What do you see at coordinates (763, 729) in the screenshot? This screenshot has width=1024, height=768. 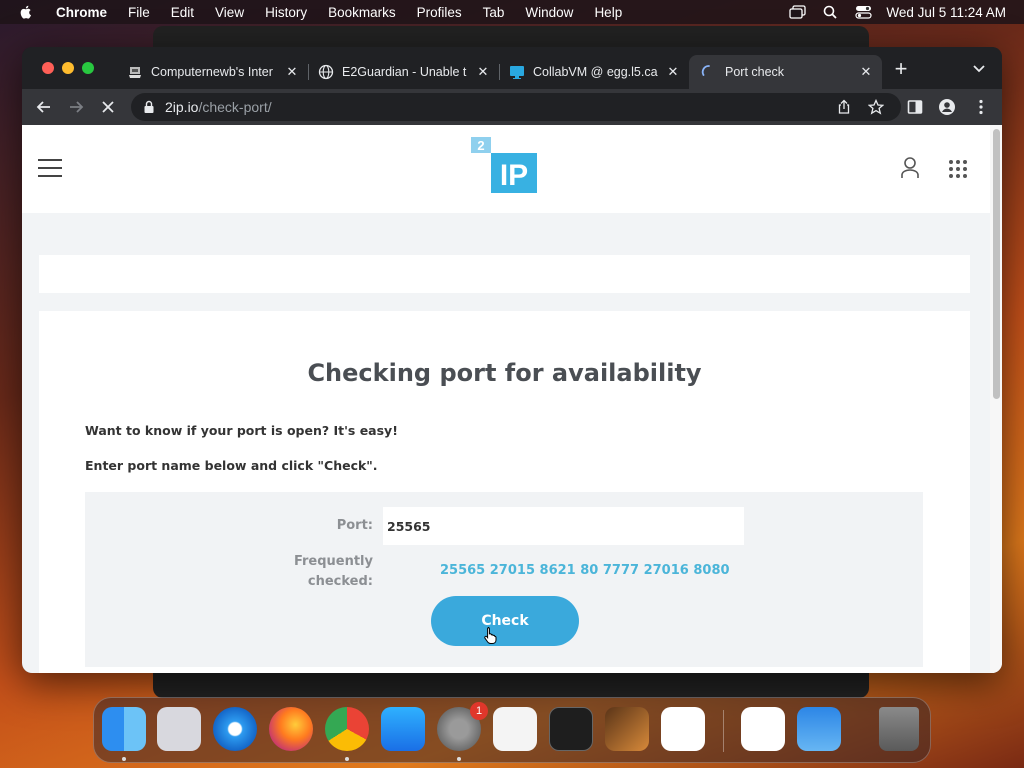 I see `visual-studio-app-icon` at bounding box center [763, 729].